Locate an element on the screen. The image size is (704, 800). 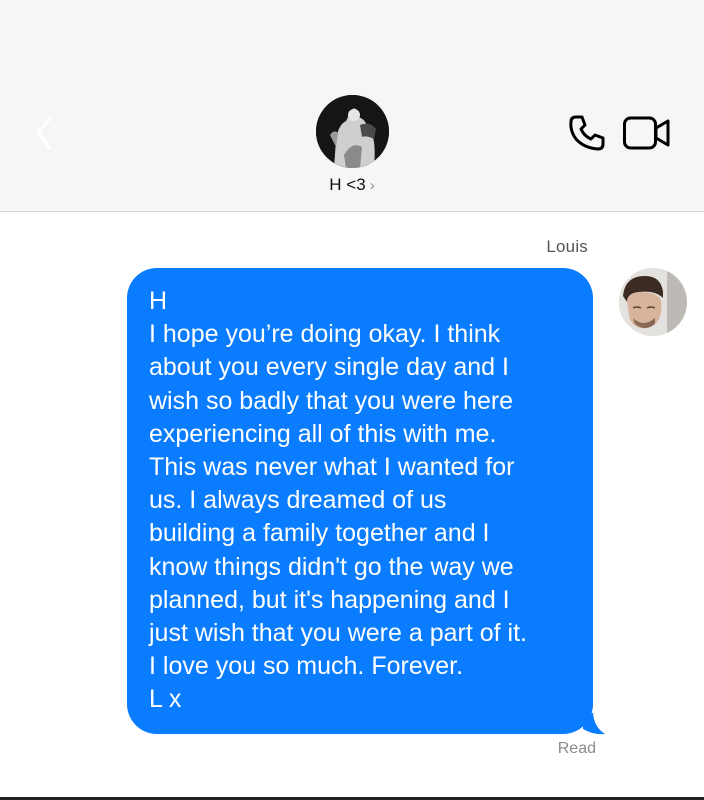
video-camera-icon is located at coordinates (646, 133).